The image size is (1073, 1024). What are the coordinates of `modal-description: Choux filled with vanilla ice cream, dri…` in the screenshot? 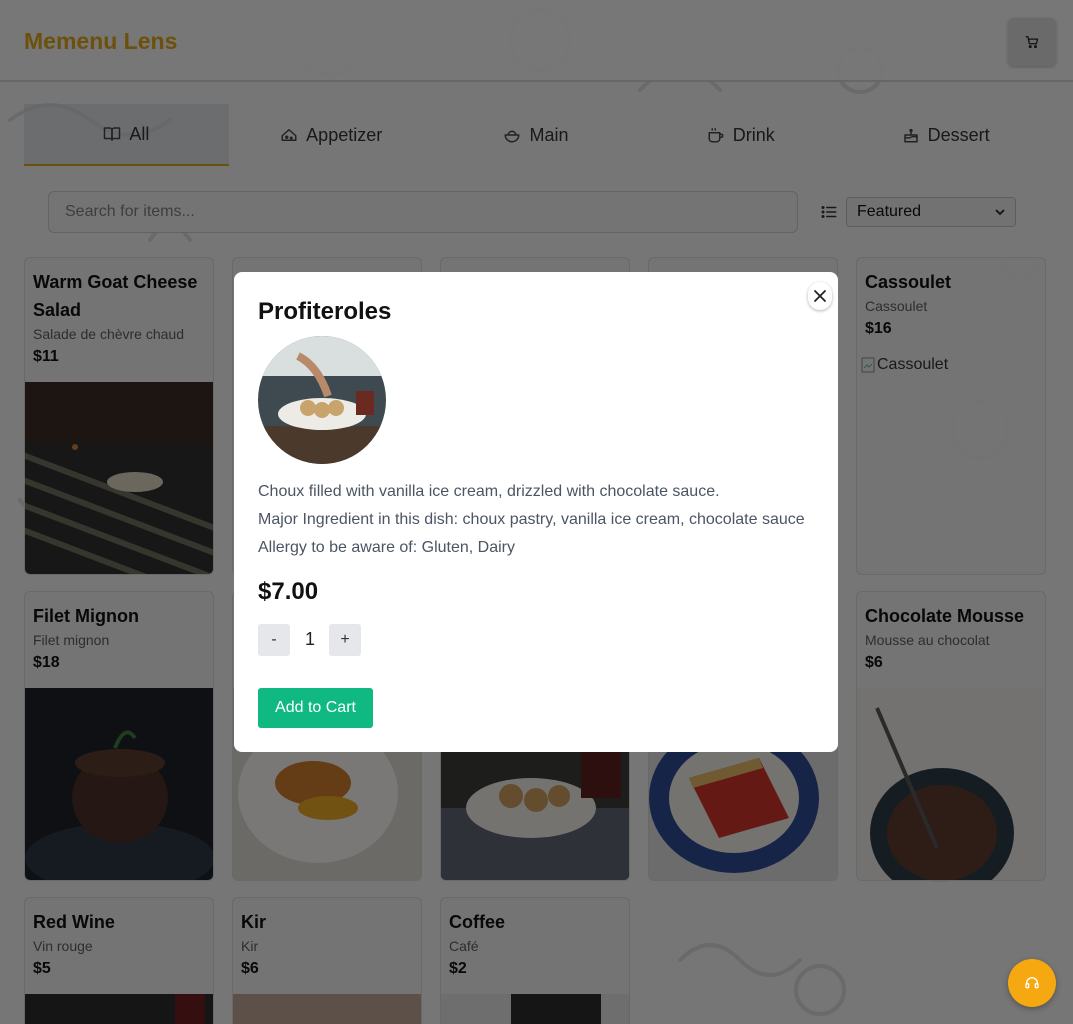 It's located at (489, 491).